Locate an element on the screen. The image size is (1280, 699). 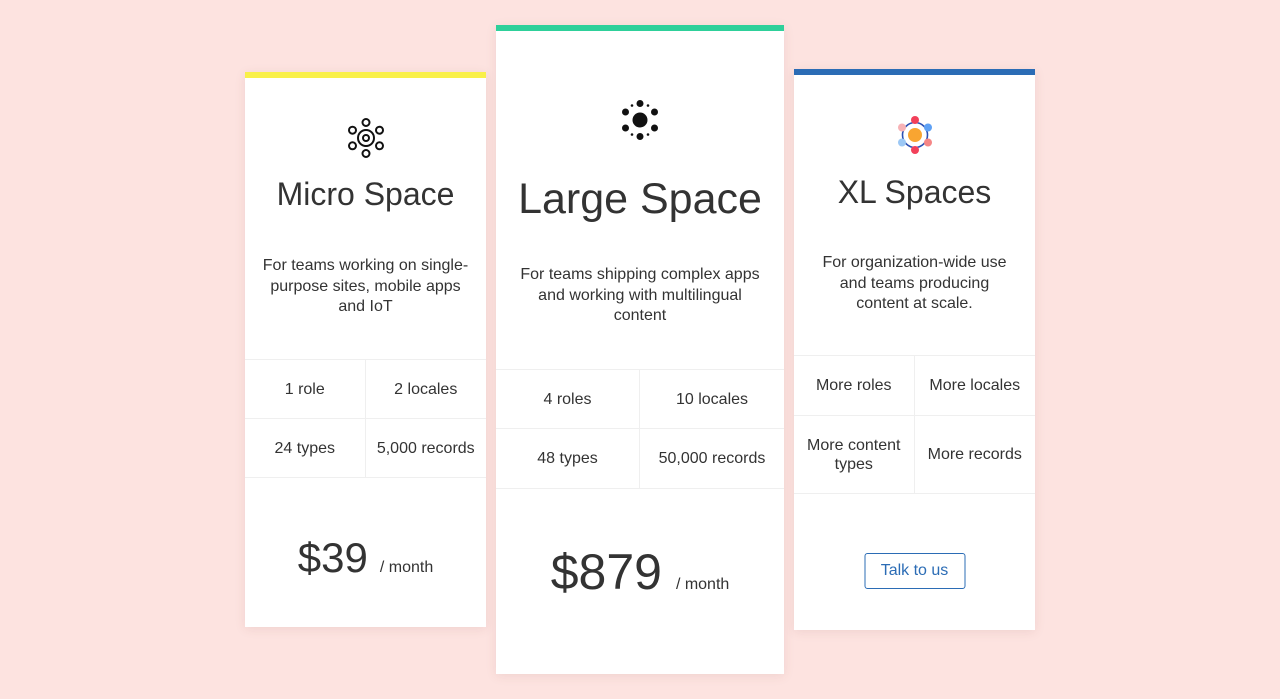
molecule-filled-icon is located at coordinates (640, 120).